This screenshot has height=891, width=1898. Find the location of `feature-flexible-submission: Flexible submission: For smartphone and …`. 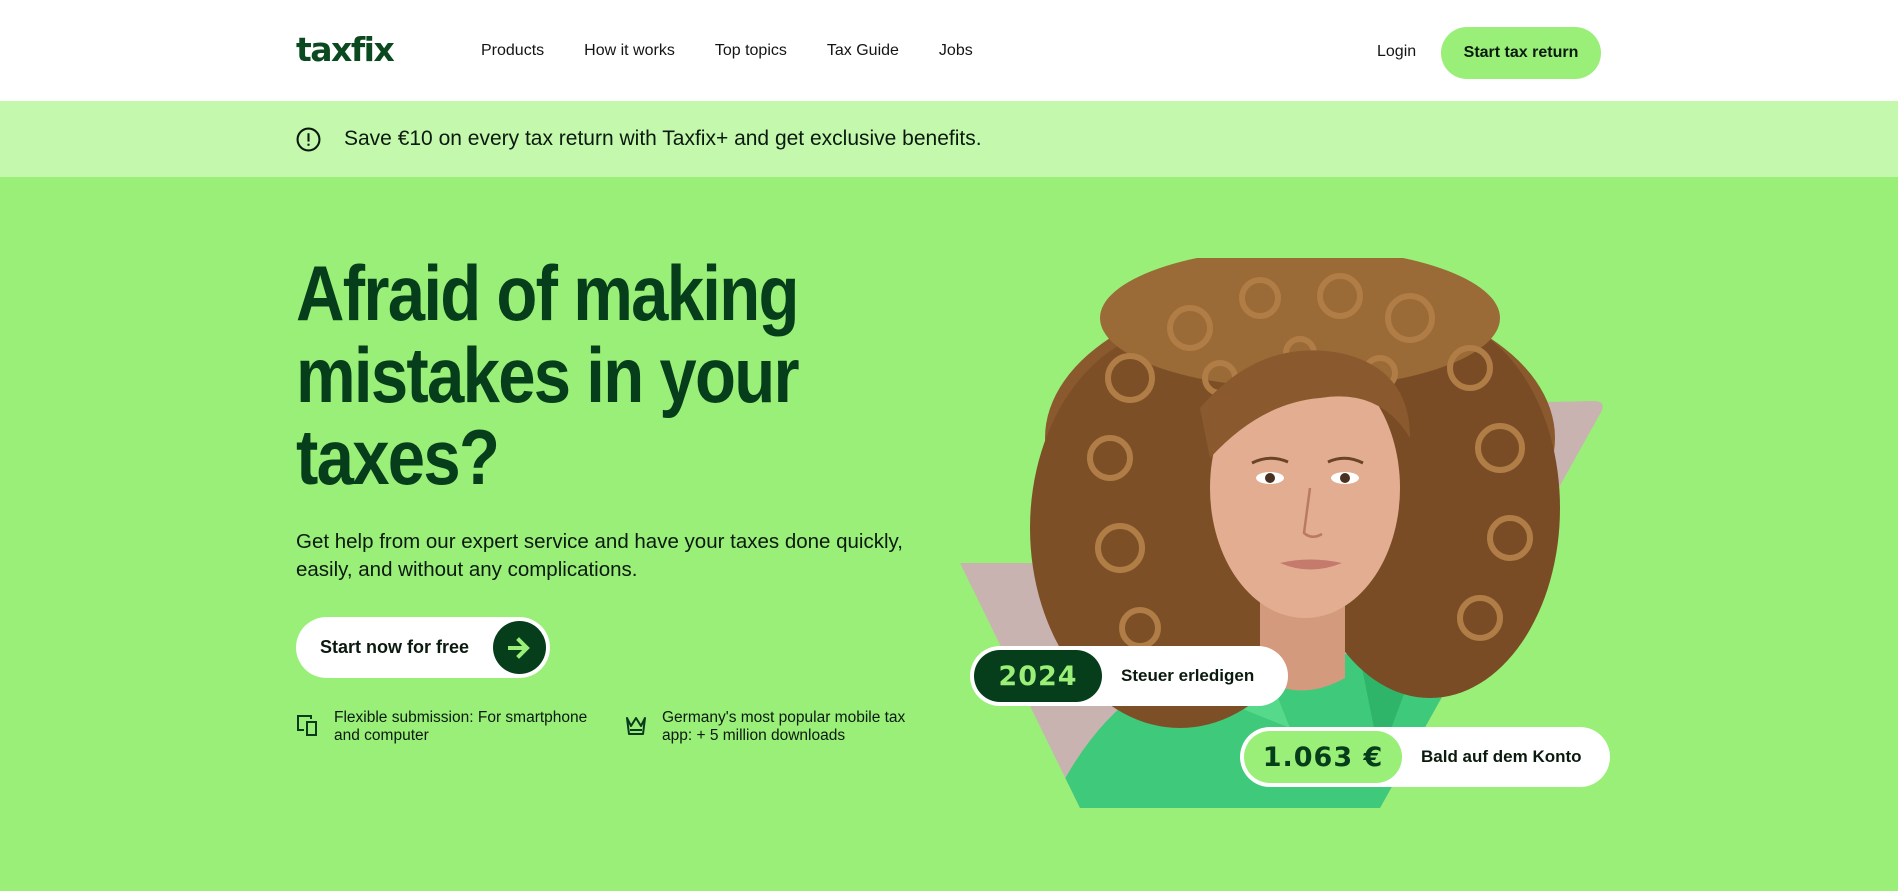

feature-flexible-submission: Flexible submission: For smartphone and … is located at coordinates (445, 727).